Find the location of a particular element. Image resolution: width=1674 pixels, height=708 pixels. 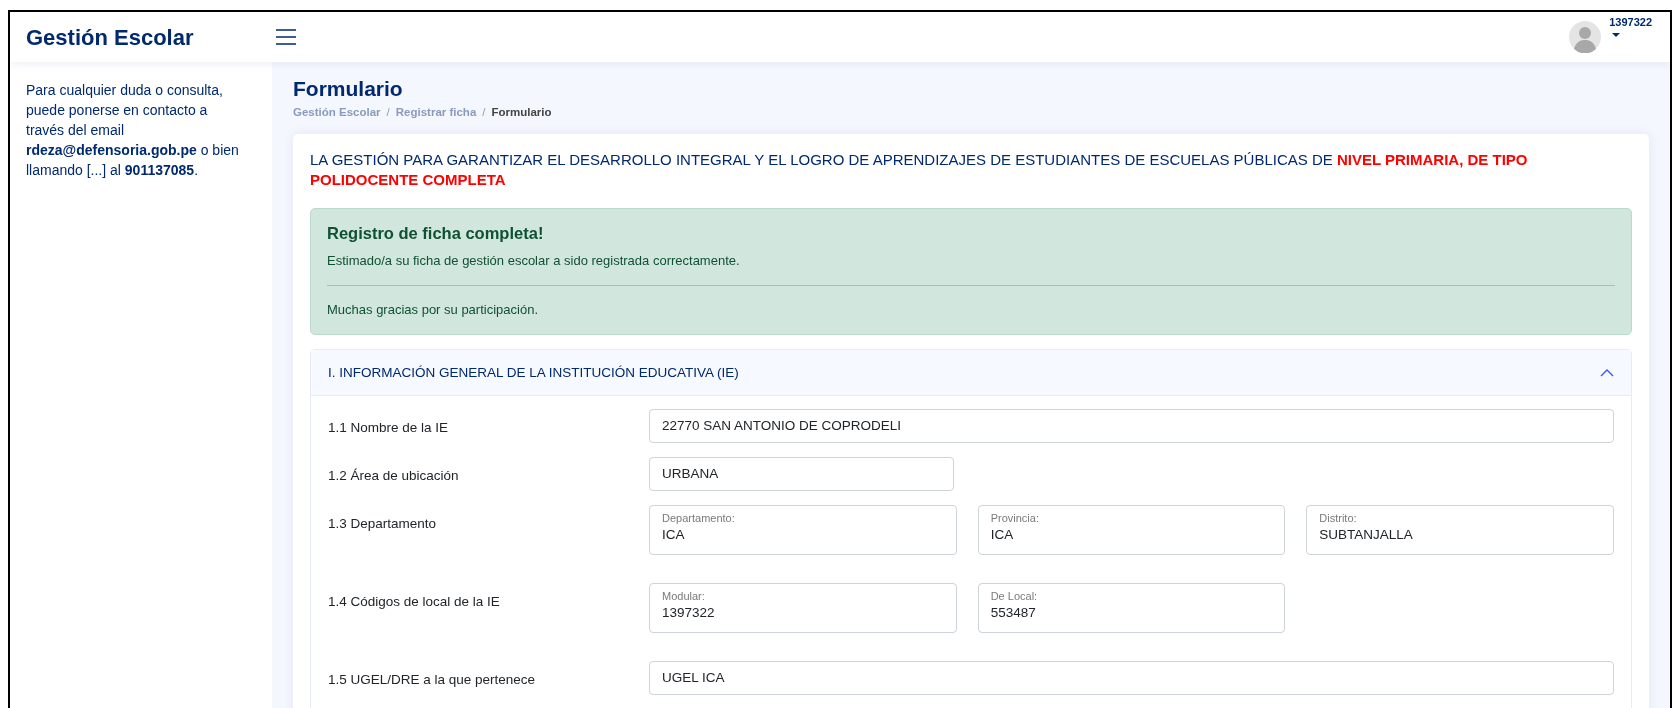

labeled-field: Distrito: SUBTANJALLA is located at coordinates (1460, 530).